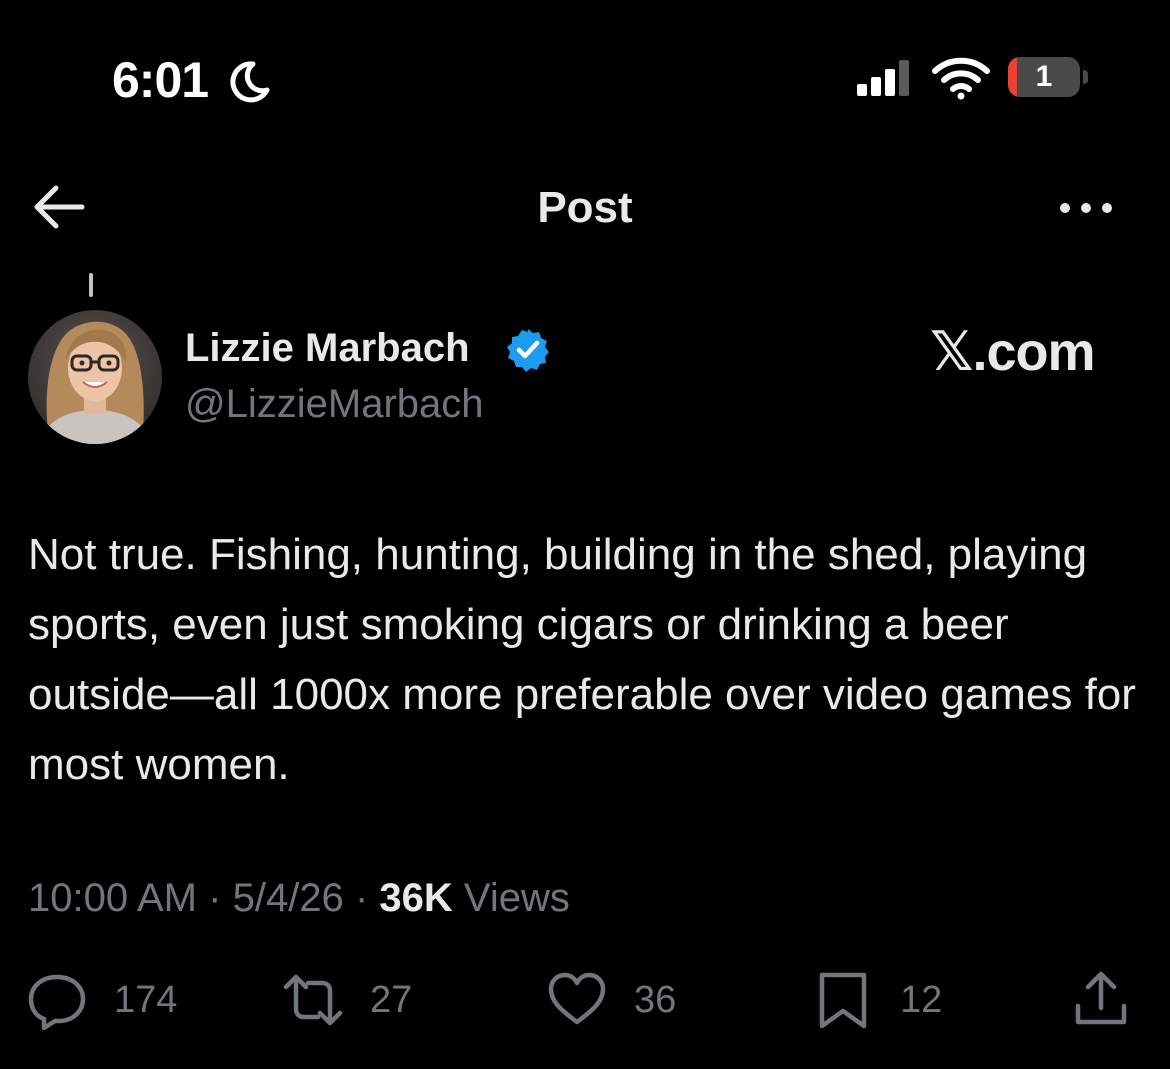 The height and width of the screenshot is (1069, 1170). Describe the element at coordinates (57, 1002) in the screenshot. I see `reply-icon` at that location.